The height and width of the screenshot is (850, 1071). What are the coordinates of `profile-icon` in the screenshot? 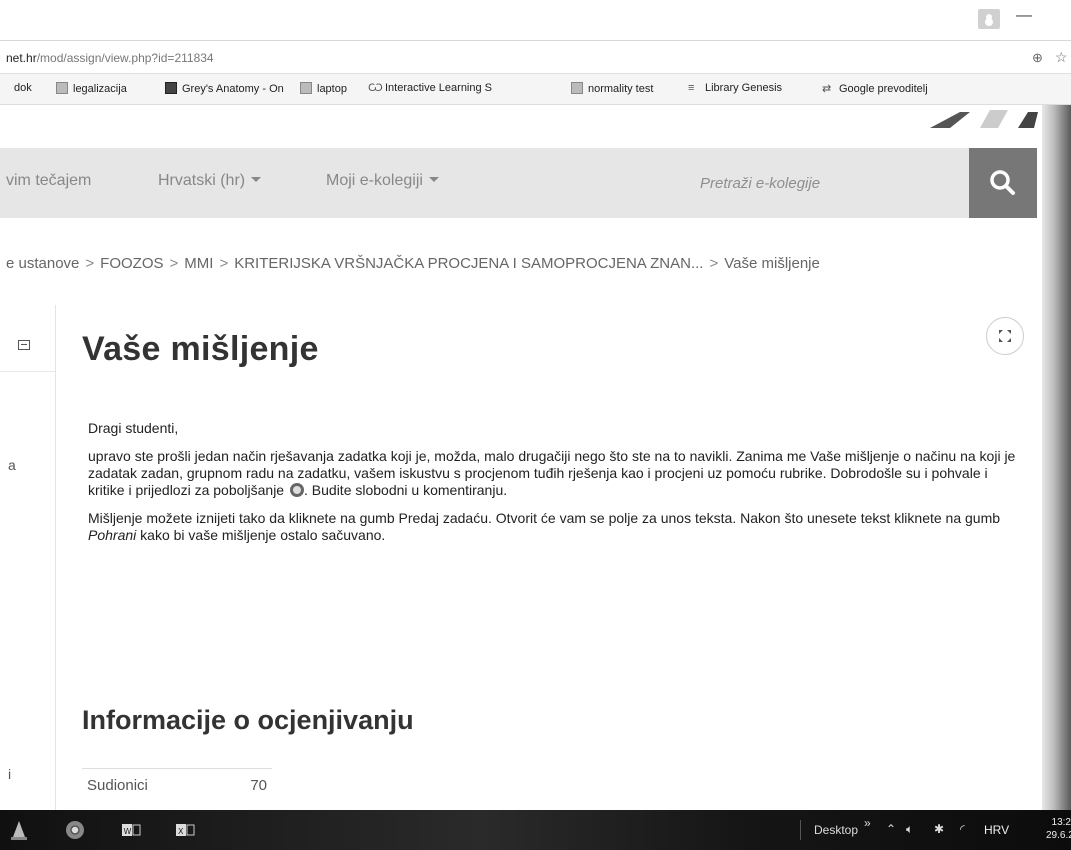 It's located at (989, 19).